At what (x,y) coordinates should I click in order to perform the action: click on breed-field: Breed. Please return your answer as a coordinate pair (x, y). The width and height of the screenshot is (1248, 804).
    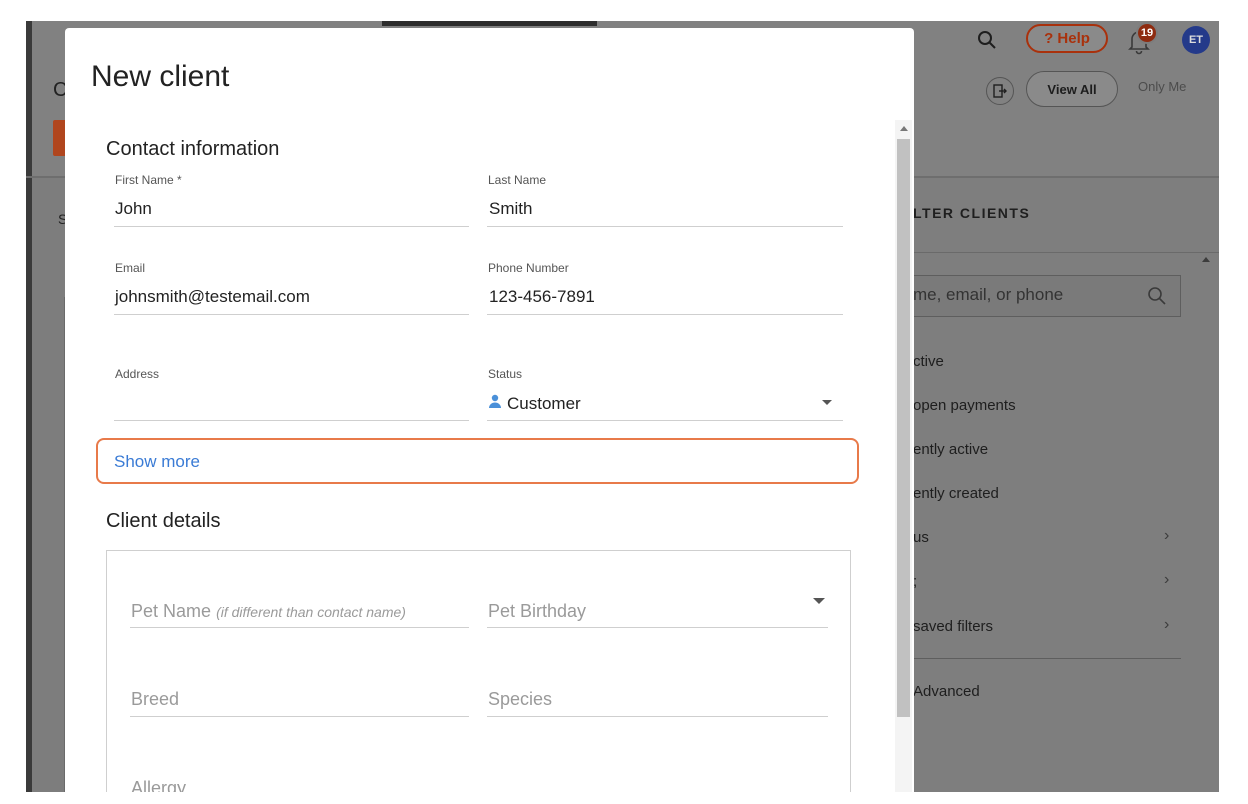
    Looking at the image, I should click on (155, 699).